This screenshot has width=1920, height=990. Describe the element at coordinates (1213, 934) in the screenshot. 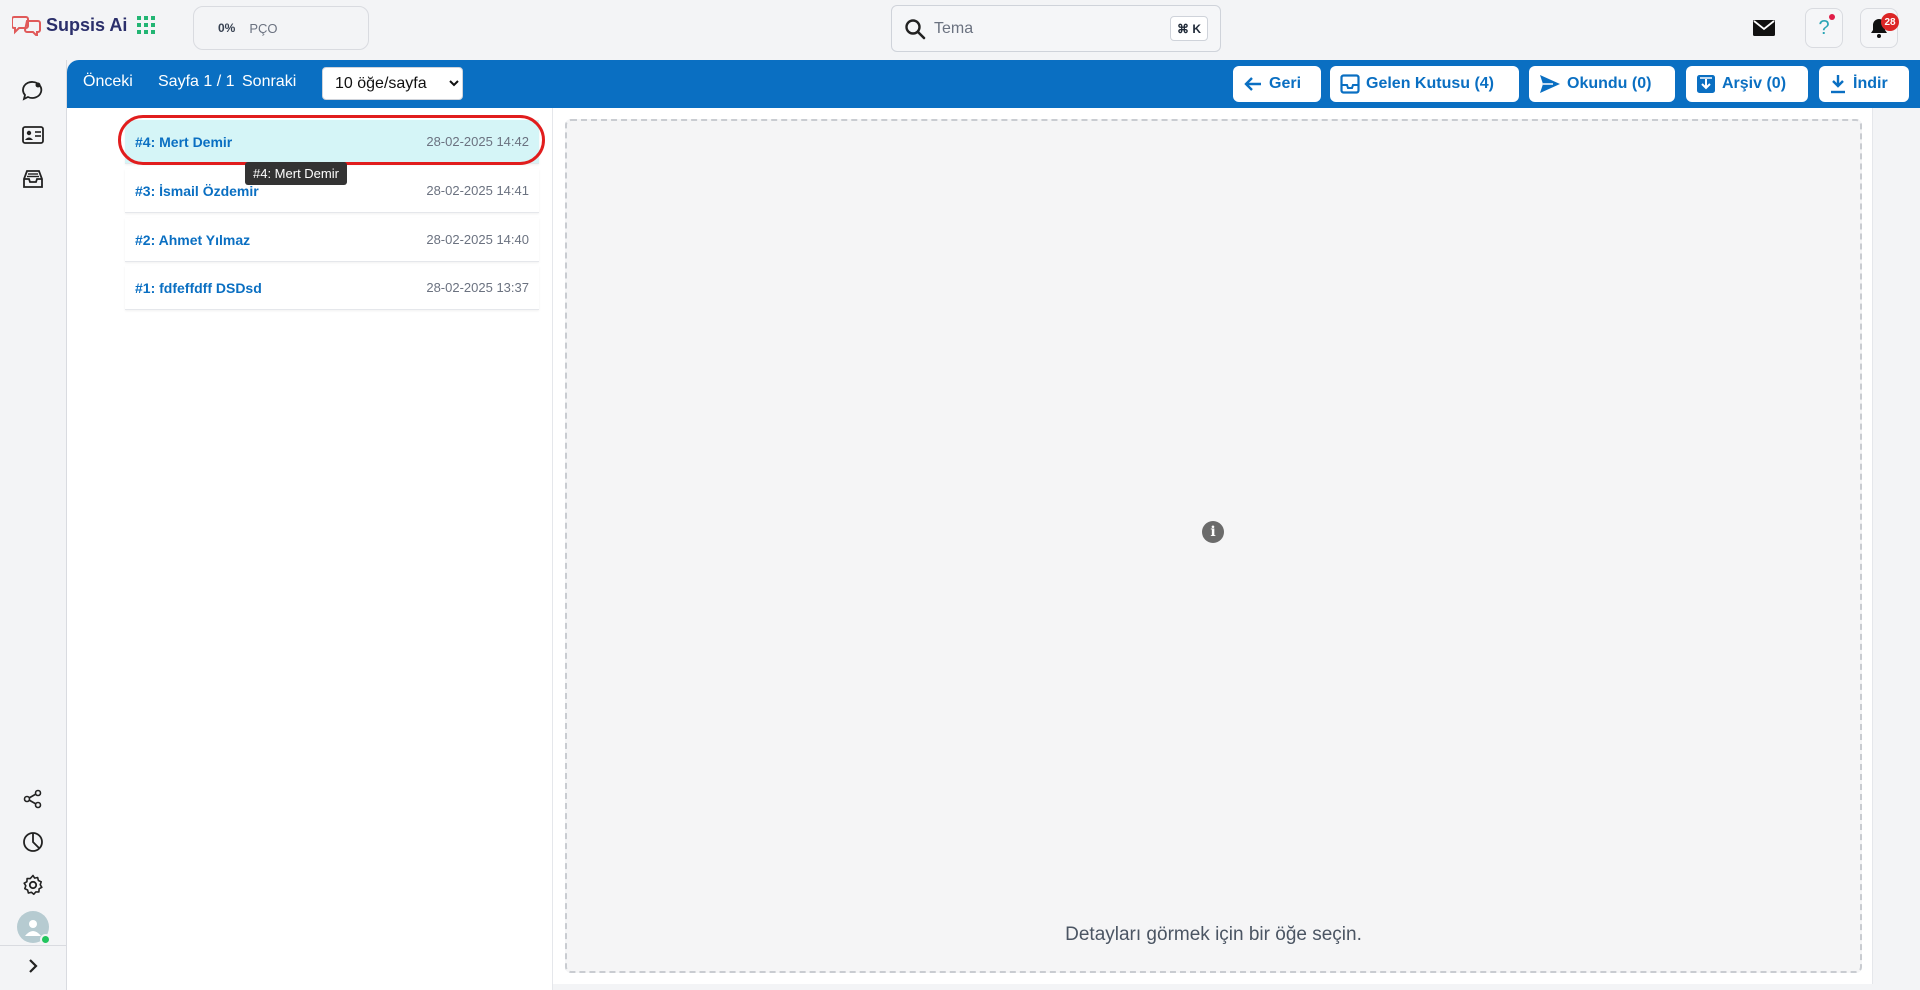

I see `empty-state-message: Detayları görmek için bir öğe seçin.` at that location.